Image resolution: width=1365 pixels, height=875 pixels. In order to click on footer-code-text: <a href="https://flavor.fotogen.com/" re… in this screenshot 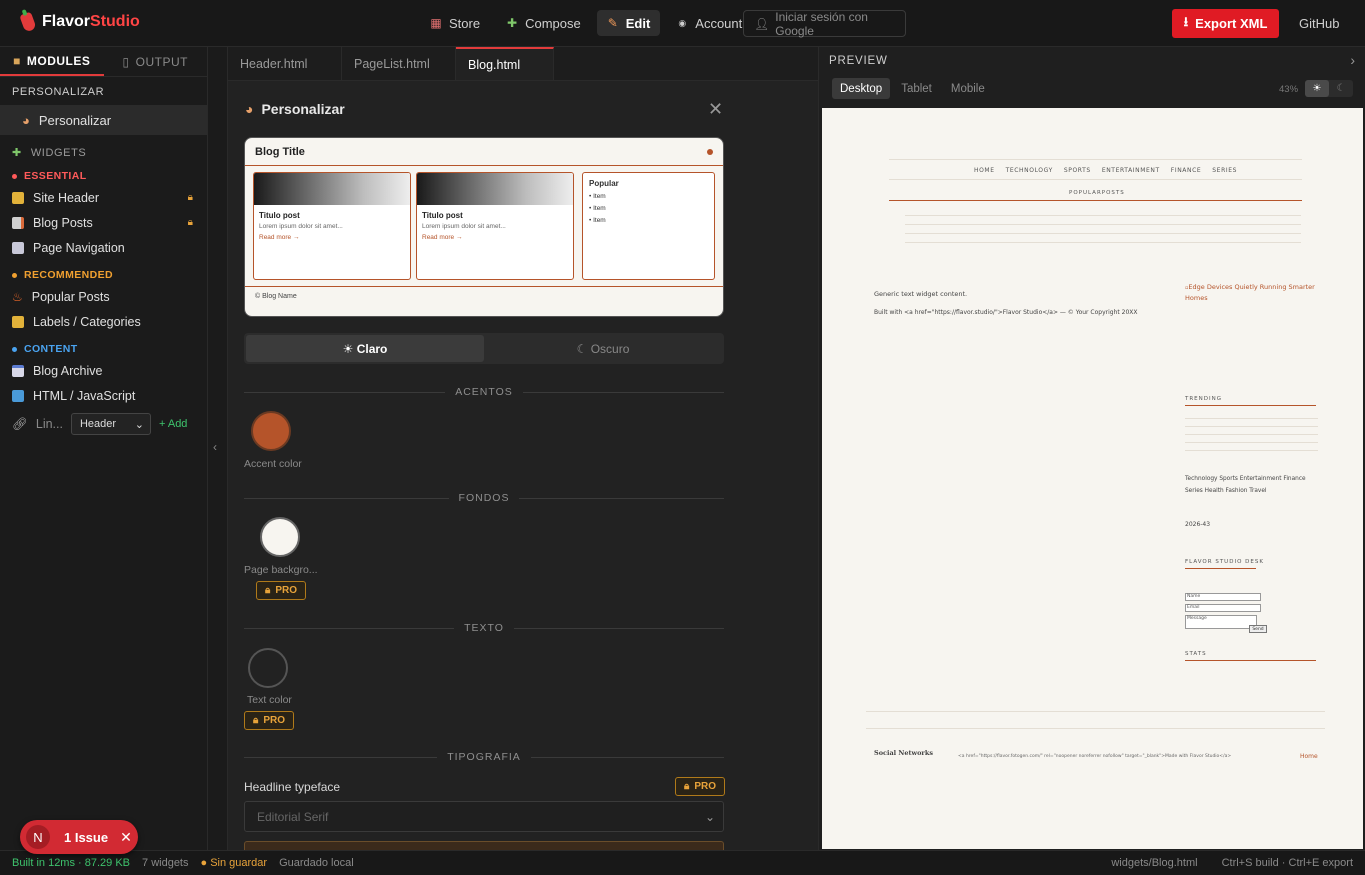, I will do `click(1095, 756)`.